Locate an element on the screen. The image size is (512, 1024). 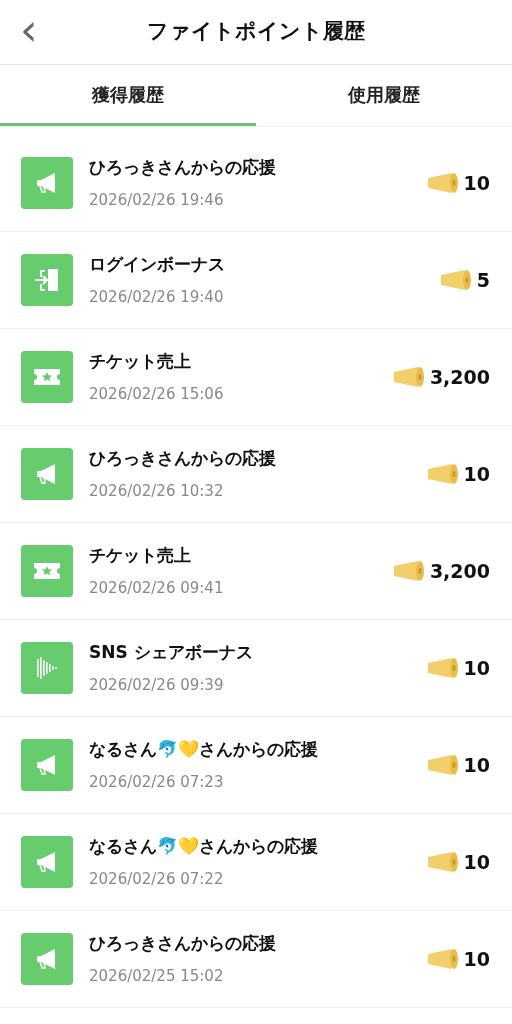
page-title: ファイトポイント履歴 is located at coordinates (256, 32).